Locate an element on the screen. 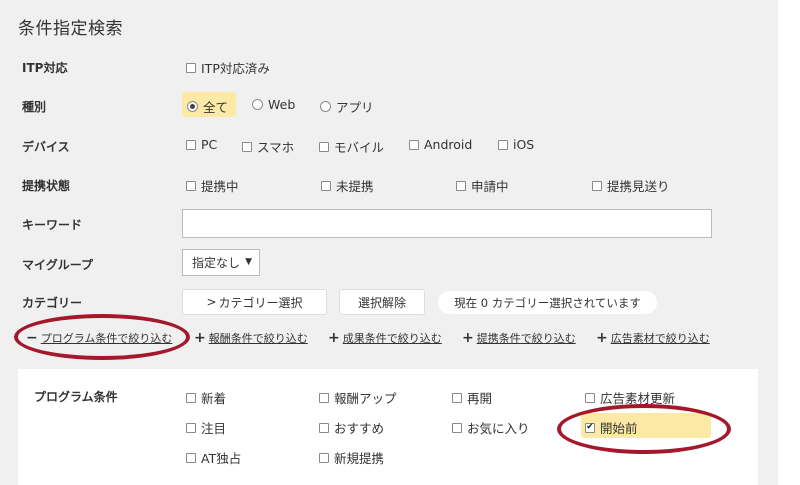 This screenshot has height=485, width=800. page-title: 条件指定検索 is located at coordinates (70, 29).